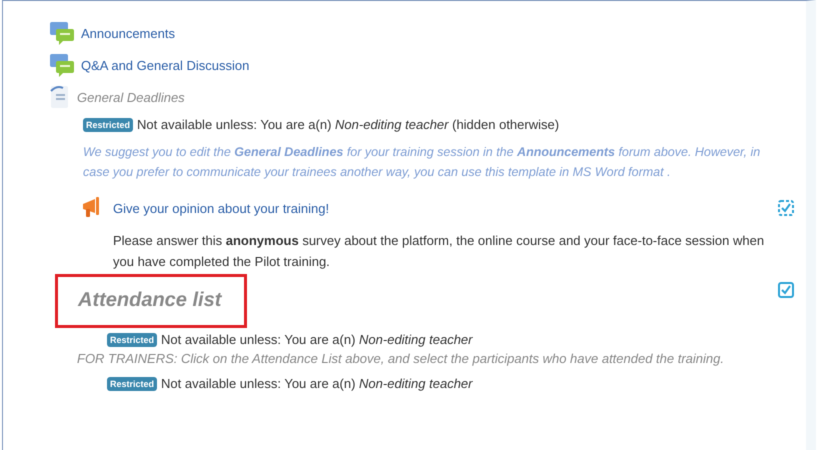 The height and width of the screenshot is (450, 824). What do you see at coordinates (221, 208) in the screenshot?
I see `activity-link: Give your opinion about your training!` at bounding box center [221, 208].